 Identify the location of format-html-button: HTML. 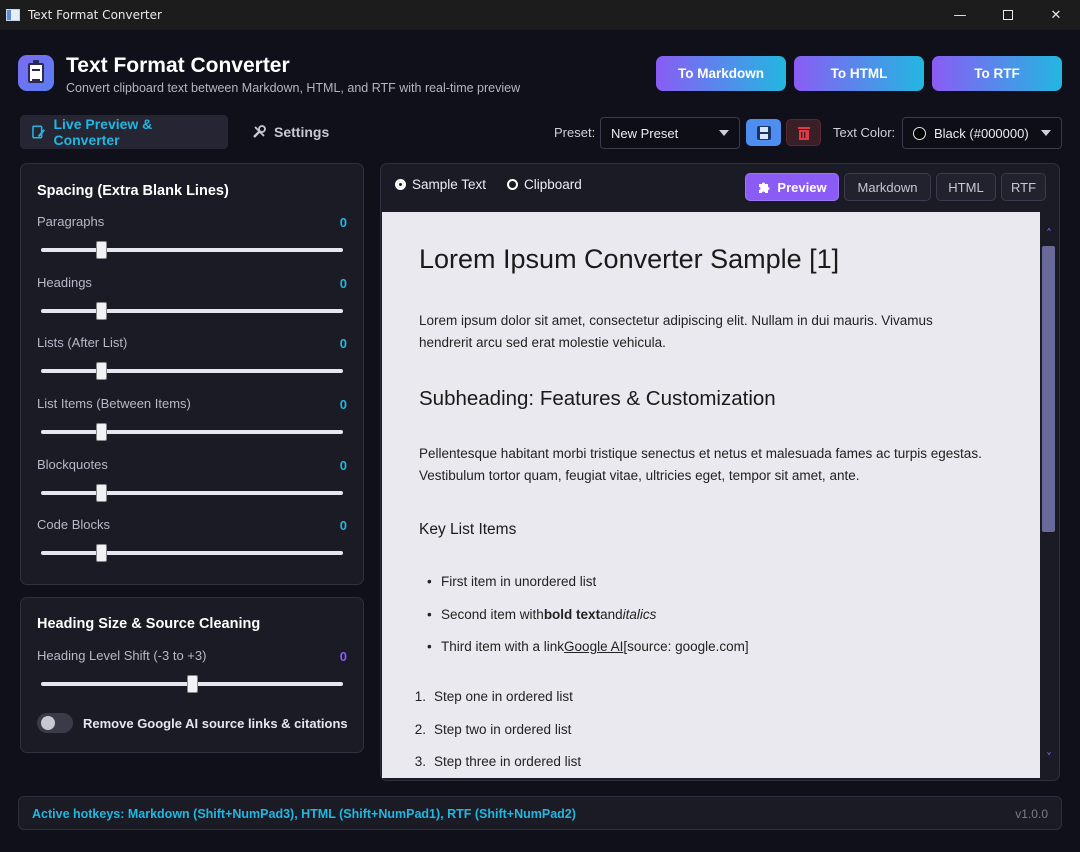
(966, 187).